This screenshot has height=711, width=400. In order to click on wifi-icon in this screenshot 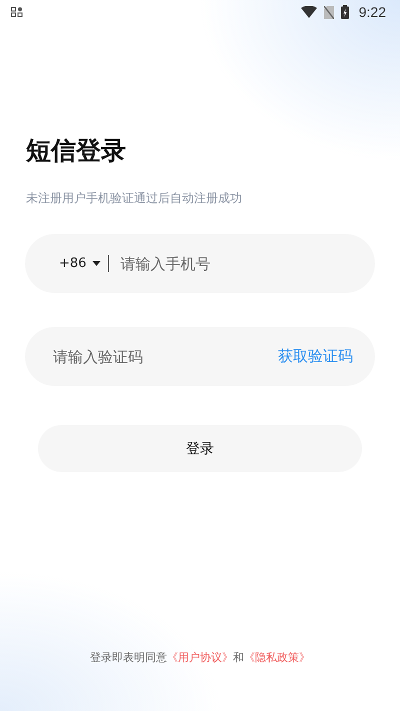, I will do `click(308, 12)`.